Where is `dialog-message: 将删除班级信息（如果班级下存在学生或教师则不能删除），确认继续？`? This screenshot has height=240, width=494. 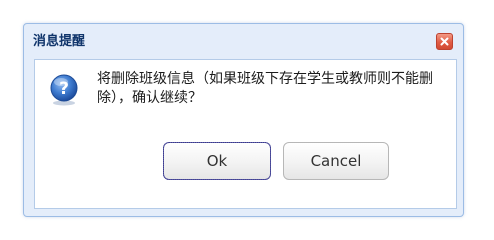 dialog-message: 将删除班级信息（如果班级下存在学生或教师则不能删除），确认继续？ is located at coordinates (265, 88).